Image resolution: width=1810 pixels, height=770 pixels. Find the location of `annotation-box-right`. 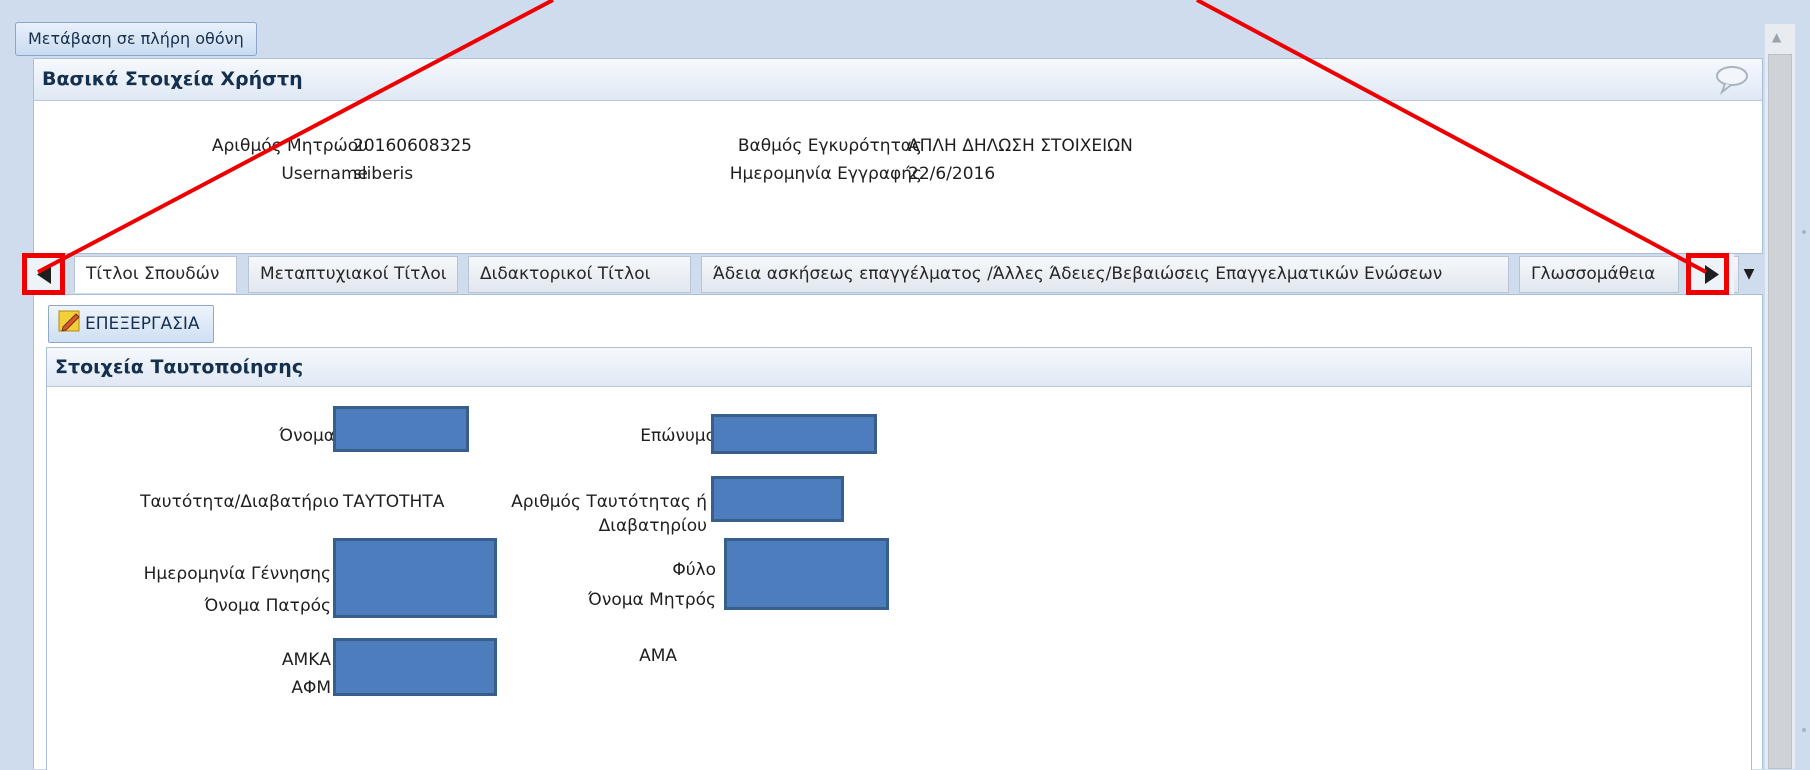

annotation-box-right is located at coordinates (1707, 274).